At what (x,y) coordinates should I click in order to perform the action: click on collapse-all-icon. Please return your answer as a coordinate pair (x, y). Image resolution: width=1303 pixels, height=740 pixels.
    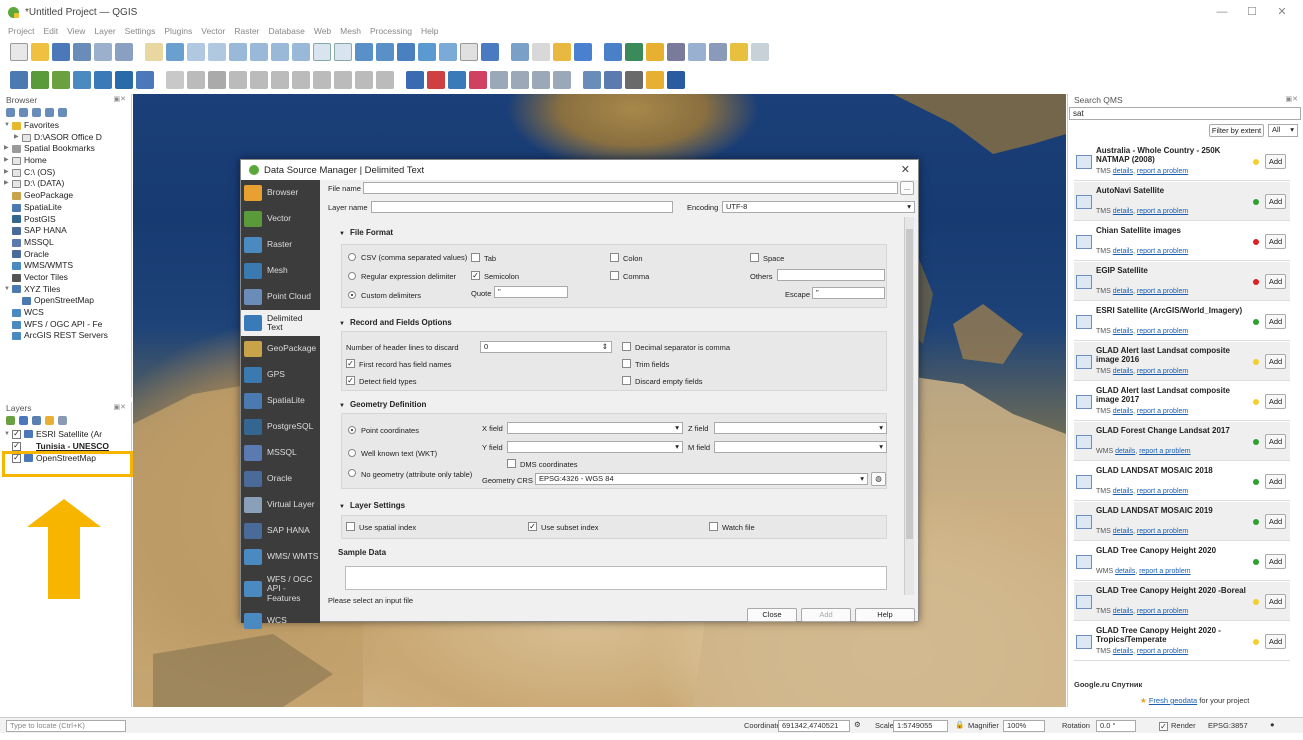
    Looking at the image, I should click on (49, 112).